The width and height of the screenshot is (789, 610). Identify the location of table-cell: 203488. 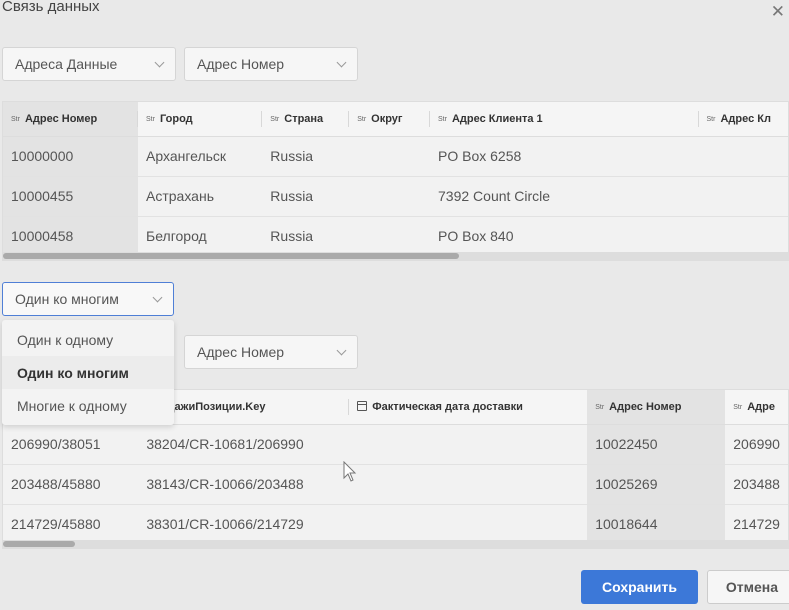
(756, 484).